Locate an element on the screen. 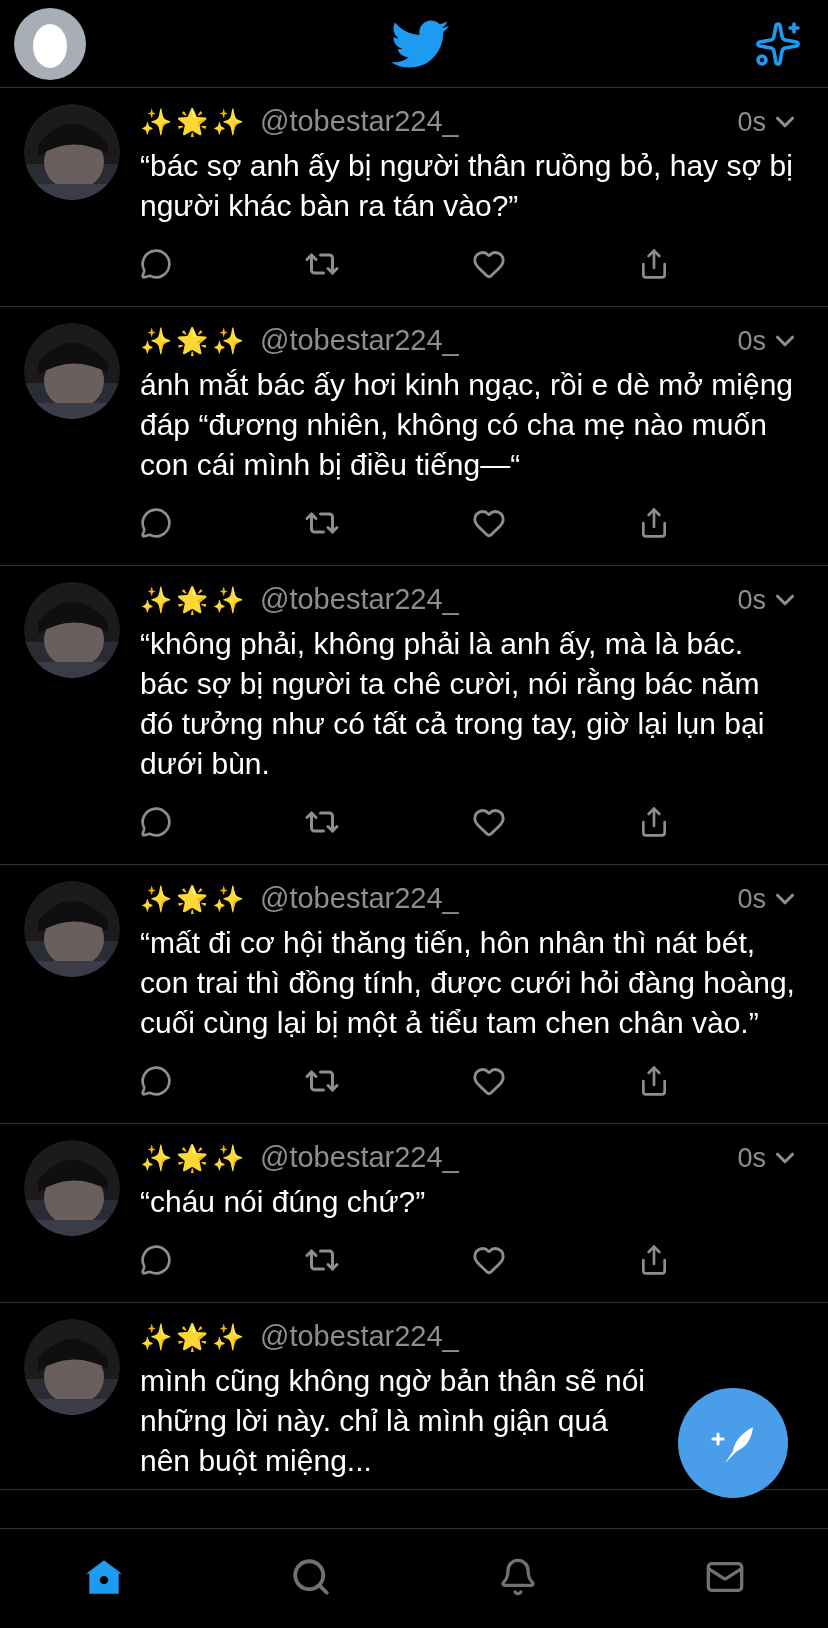 Image resolution: width=828 pixels, height=1628 pixels. tweet-text: “mất đi cơ hội thăng tiến, hôn nhân thì nát bét, con trai thì đồng tính, được cưới hỏi đàng hoàng, cuối cùng lại bị một ả tiểu tam chen chân vào.” is located at coordinates (468, 983).